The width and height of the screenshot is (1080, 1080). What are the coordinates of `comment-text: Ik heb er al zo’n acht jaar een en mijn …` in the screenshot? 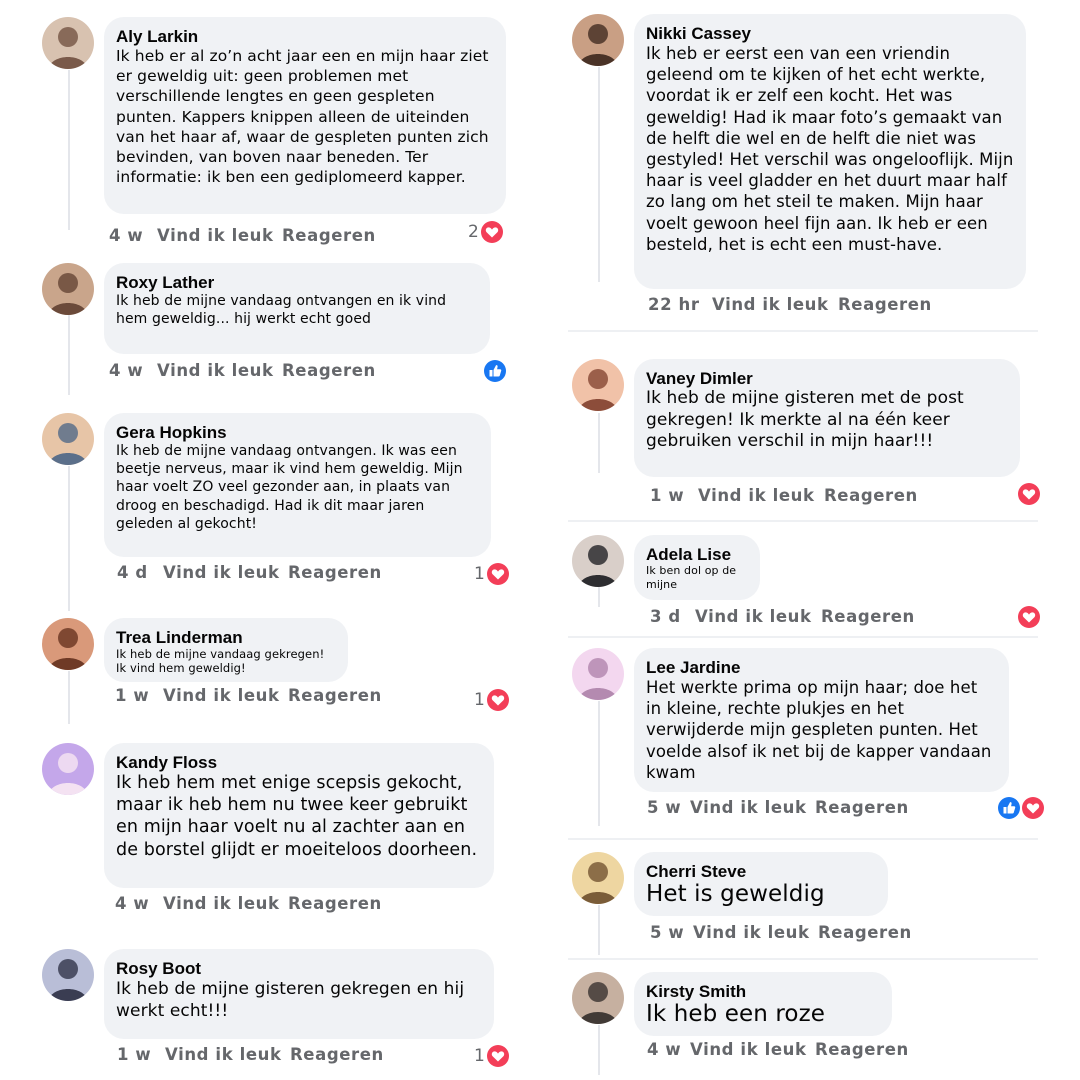 It's located at (302, 117).